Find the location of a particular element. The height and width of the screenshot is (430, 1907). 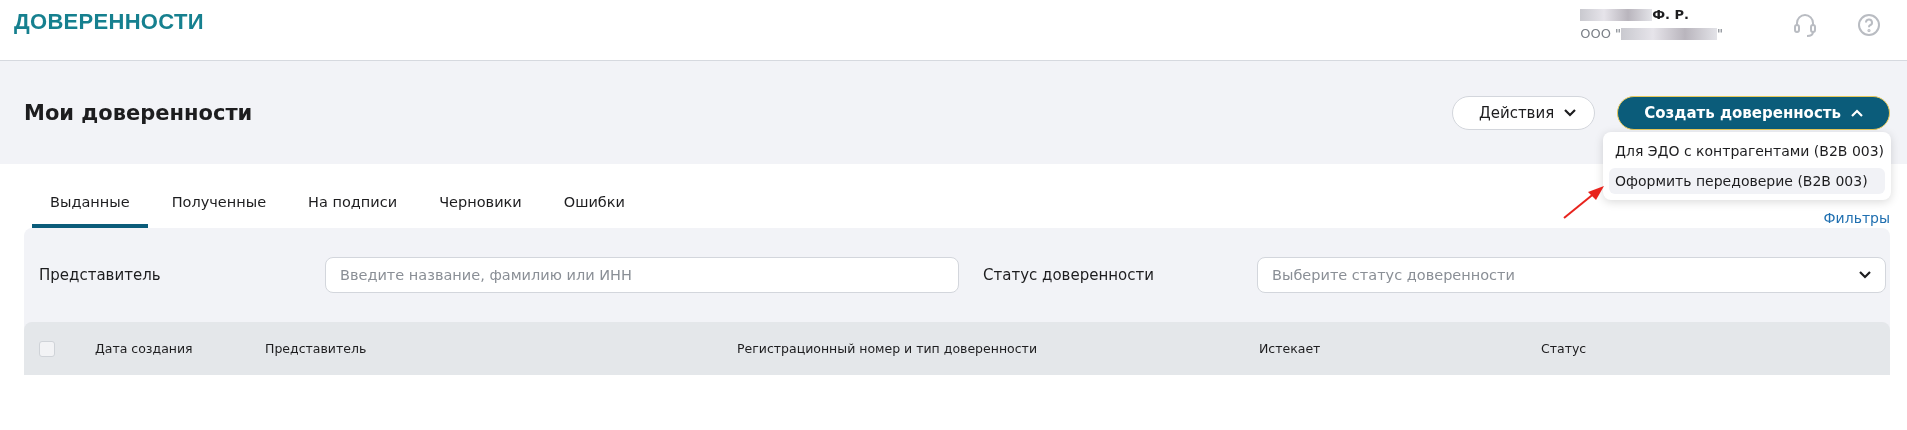

filters-link: Фильтры is located at coordinates (1856, 219).